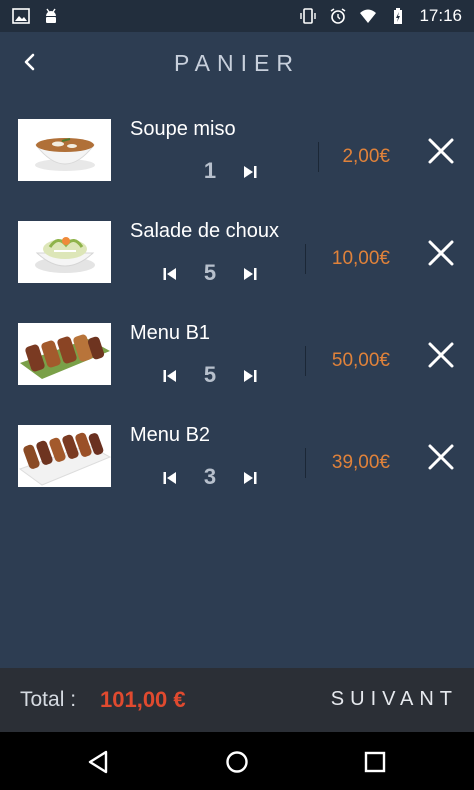  What do you see at coordinates (98, 762) in the screenshot?
I see `nav-back-icon` at bounding box center [98, 762].